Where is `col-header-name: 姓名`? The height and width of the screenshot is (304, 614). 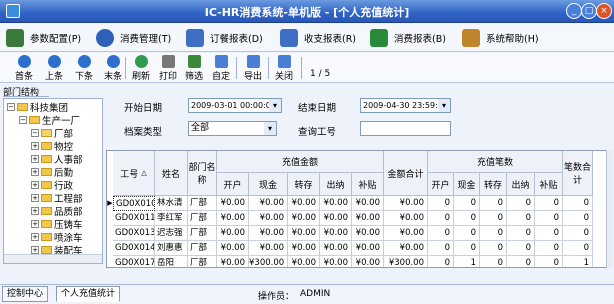
col-header-name: 姓名 is located at coordinates (171, 173).